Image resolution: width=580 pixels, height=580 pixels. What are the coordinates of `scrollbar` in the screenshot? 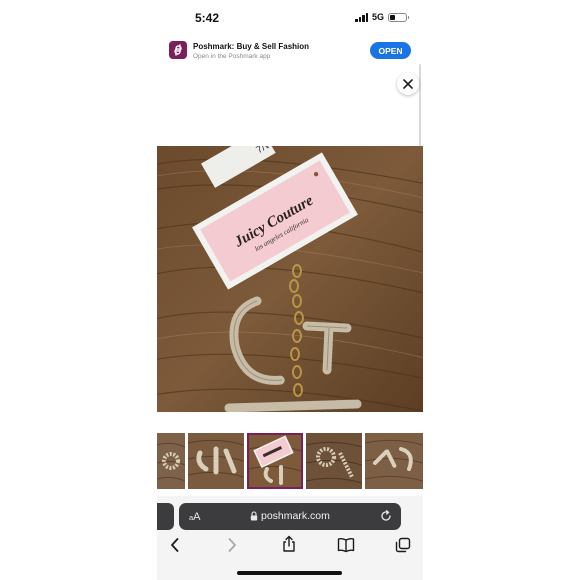 It's located at (420, 105).